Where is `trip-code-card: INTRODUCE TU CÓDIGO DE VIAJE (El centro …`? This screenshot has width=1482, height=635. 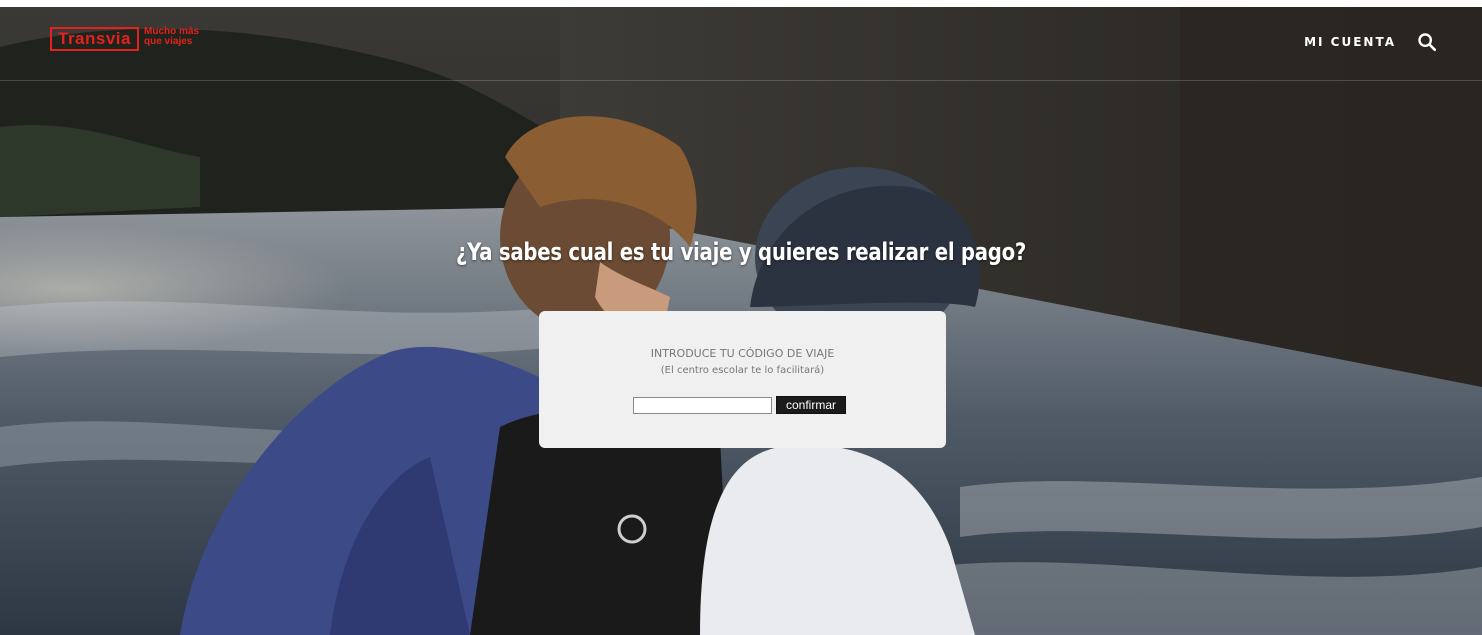 trip-code-card: INTRODUCE TU CÓDIGO DE VIAJE (El centro … is located at coordinates (742, 379).